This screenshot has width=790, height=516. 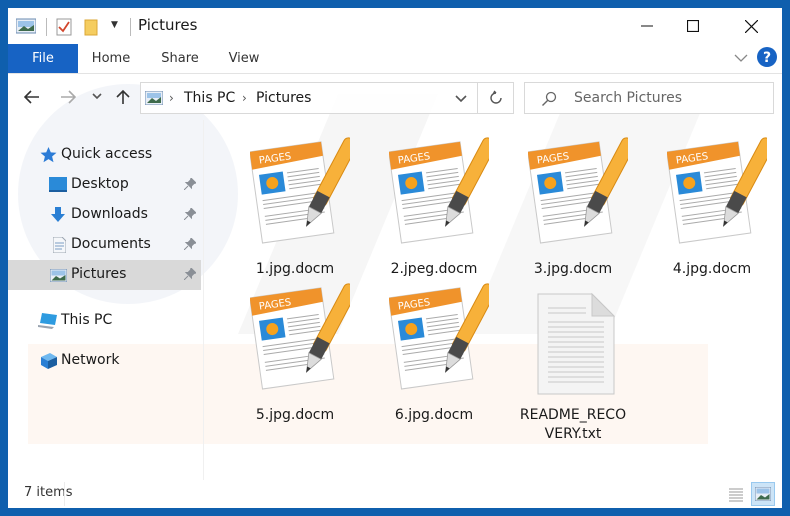 What do you see at coordinates (395, 26) in the screenshot?
I see `title-bar: ▼ Pictures` at bounding box center [395, 26].